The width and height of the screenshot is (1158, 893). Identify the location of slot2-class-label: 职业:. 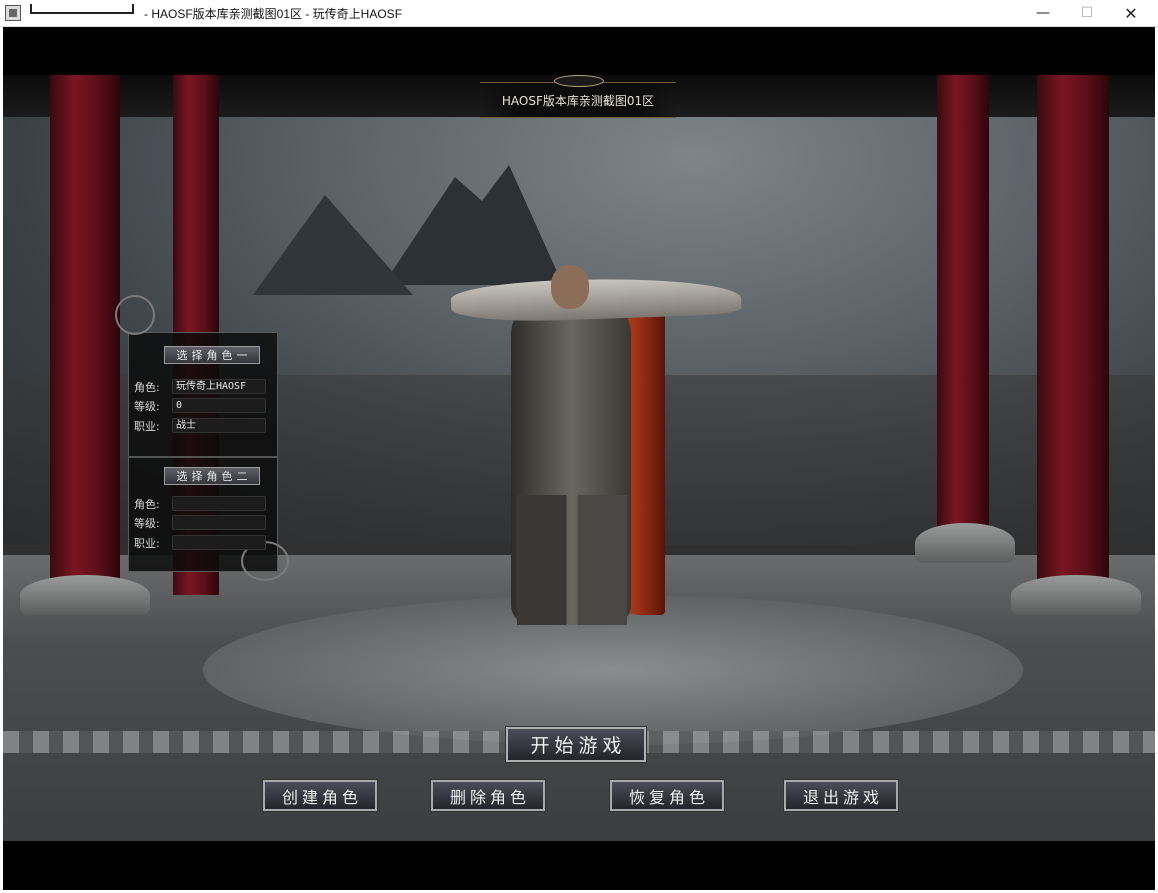
(147, 543).